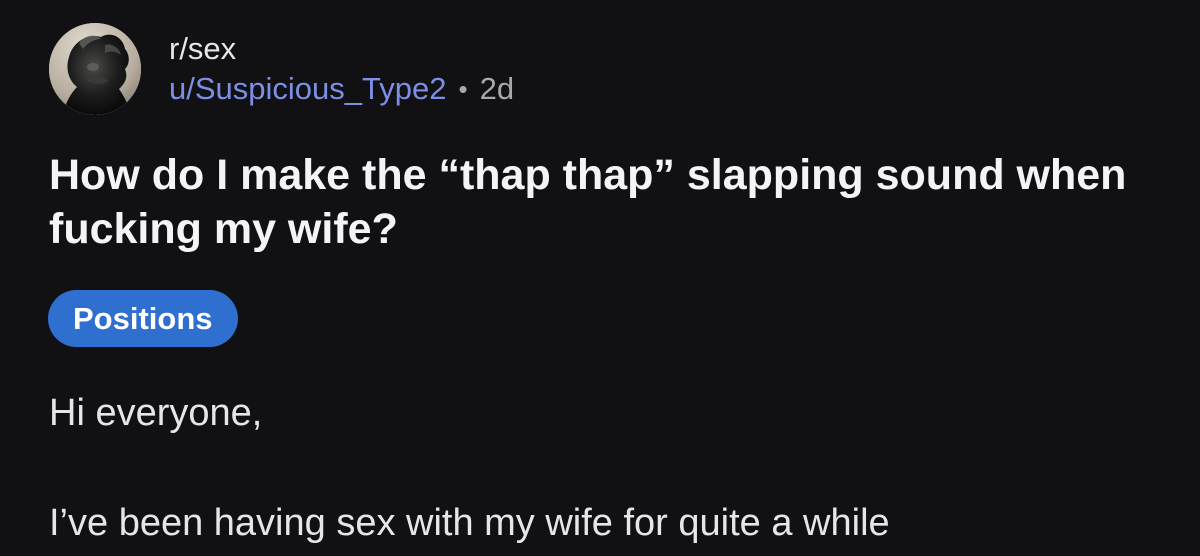 This screenshot has height=556, width=1200. I want to click on post-header: r/sex u/Suspicious_Type2 • 2d, so click(281, 69).